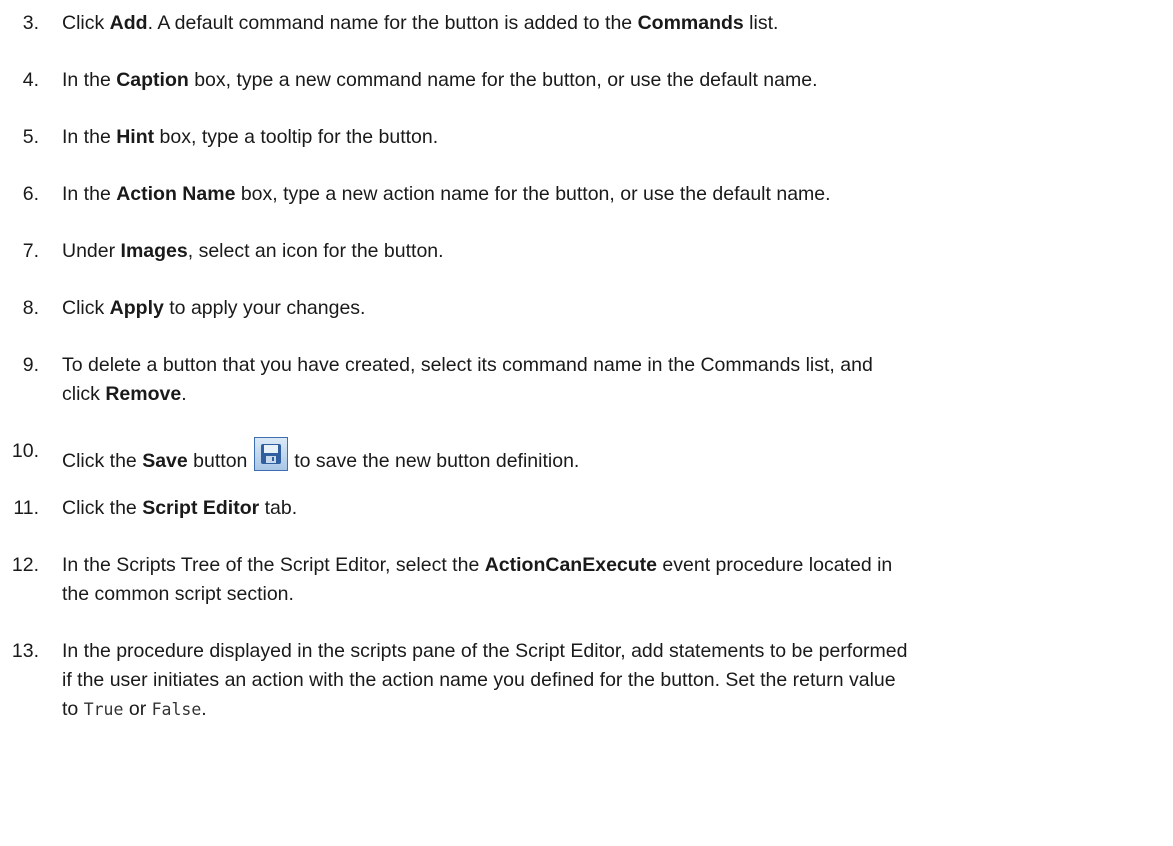 The height and width of the screenshot is (846, 1173). What do you see at coordinates (26, 508) in the screenshot?
I see `step-number: 11.` at bounding box center [26, 508].